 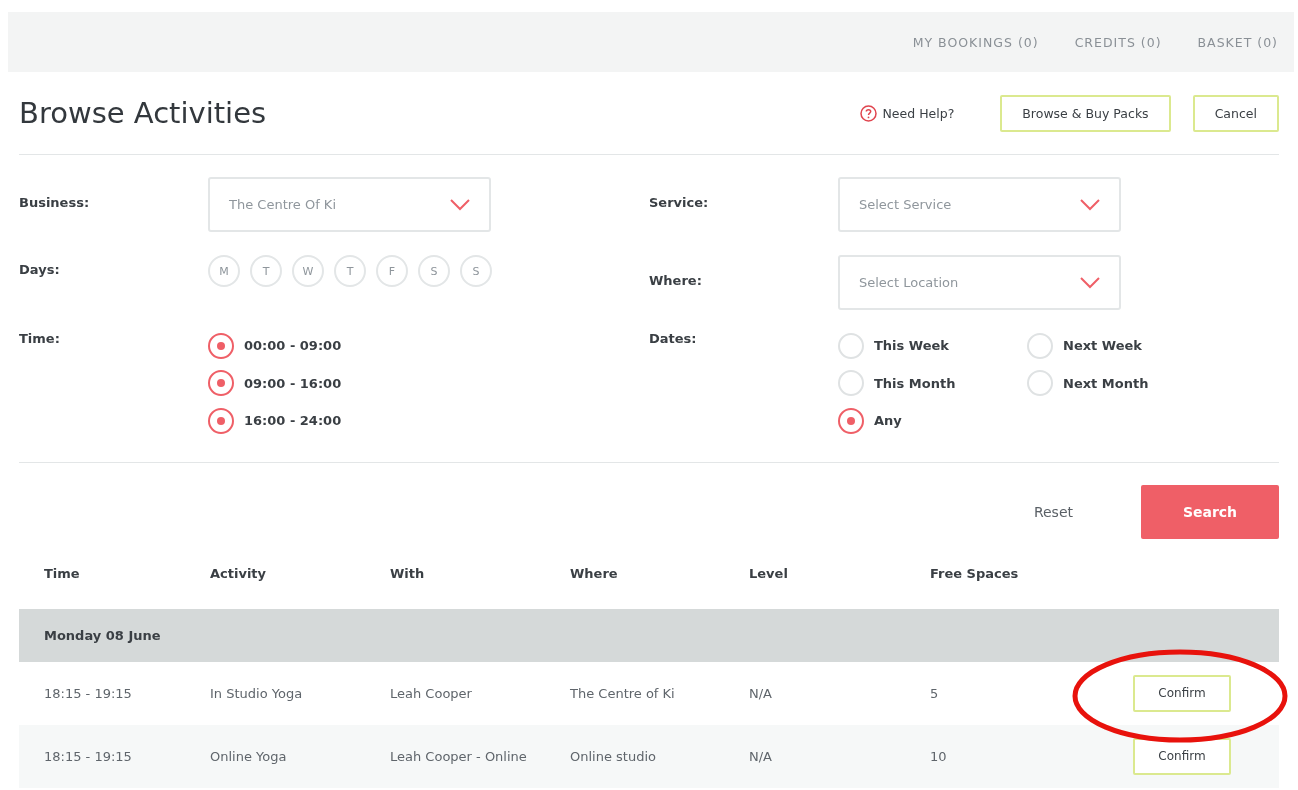 What do you see at coordinates (349, 204) in the screenshot?
I see `business-select: The Centre Of Ki` at bounding box center [349, 204].